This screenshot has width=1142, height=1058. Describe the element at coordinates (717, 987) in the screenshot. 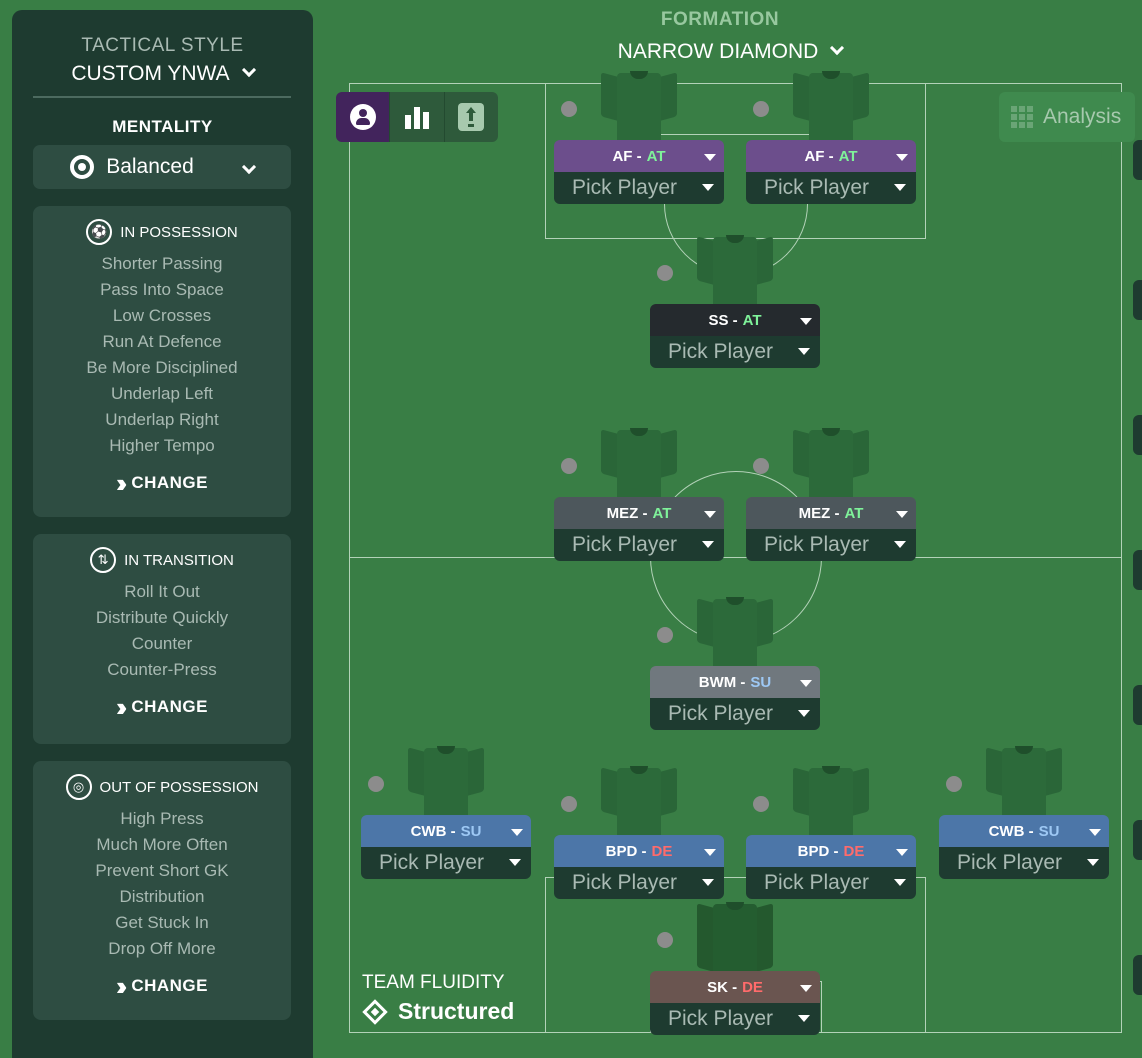

I see `role-name: SK` at that location.